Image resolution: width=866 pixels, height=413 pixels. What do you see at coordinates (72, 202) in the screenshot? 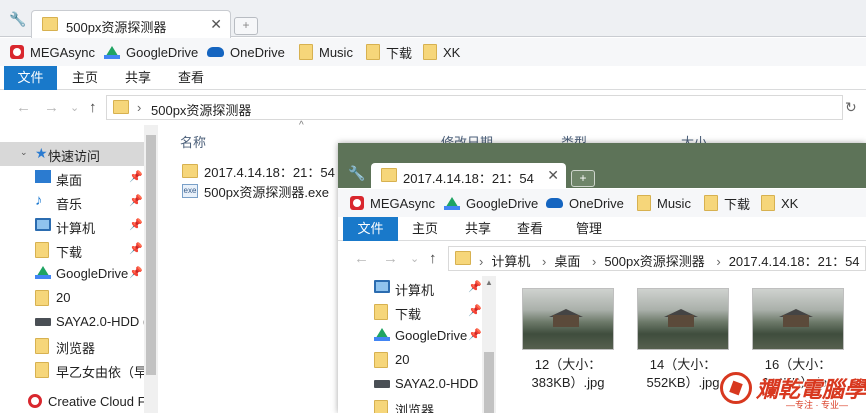
I see `sidebar-item-music: ♪ 音乐 📌` at bounding box center [72, 202].